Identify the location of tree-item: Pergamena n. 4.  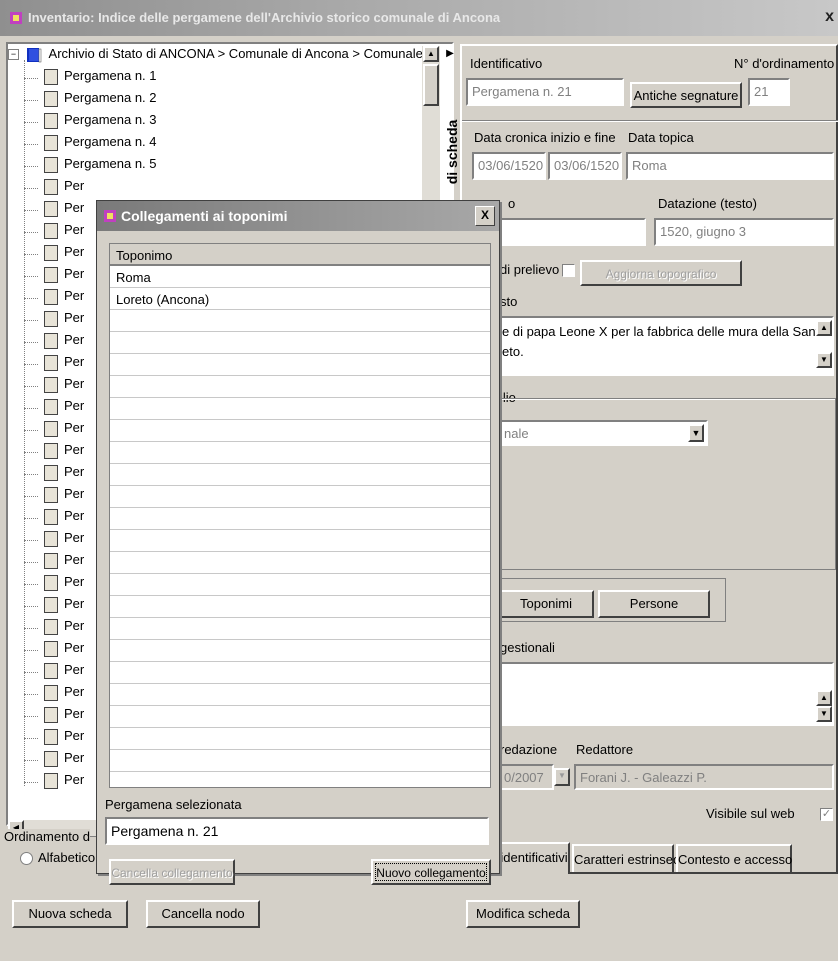
(90, 145).